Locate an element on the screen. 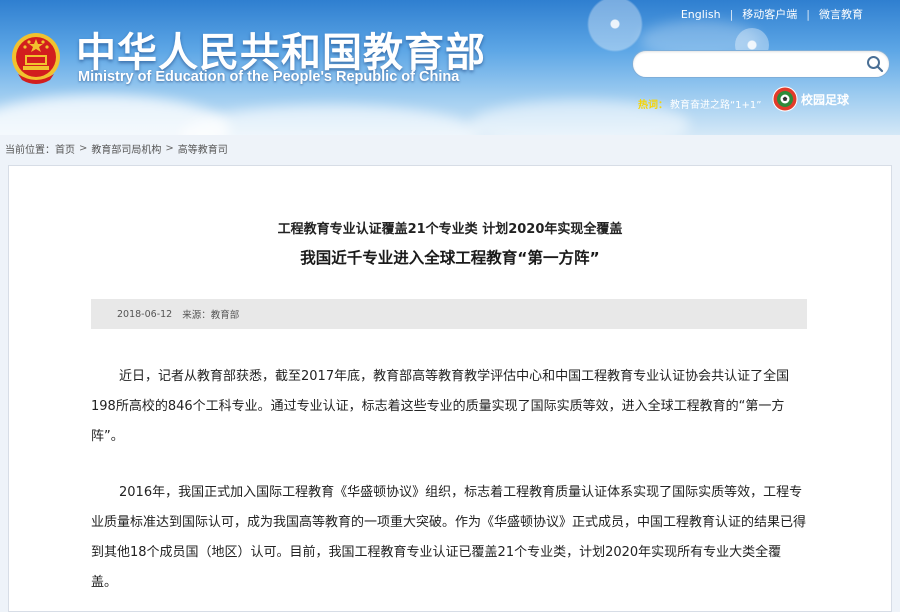 The height and width of the screenshot is (612, 900). search-box is located at coordinates (761, 64).